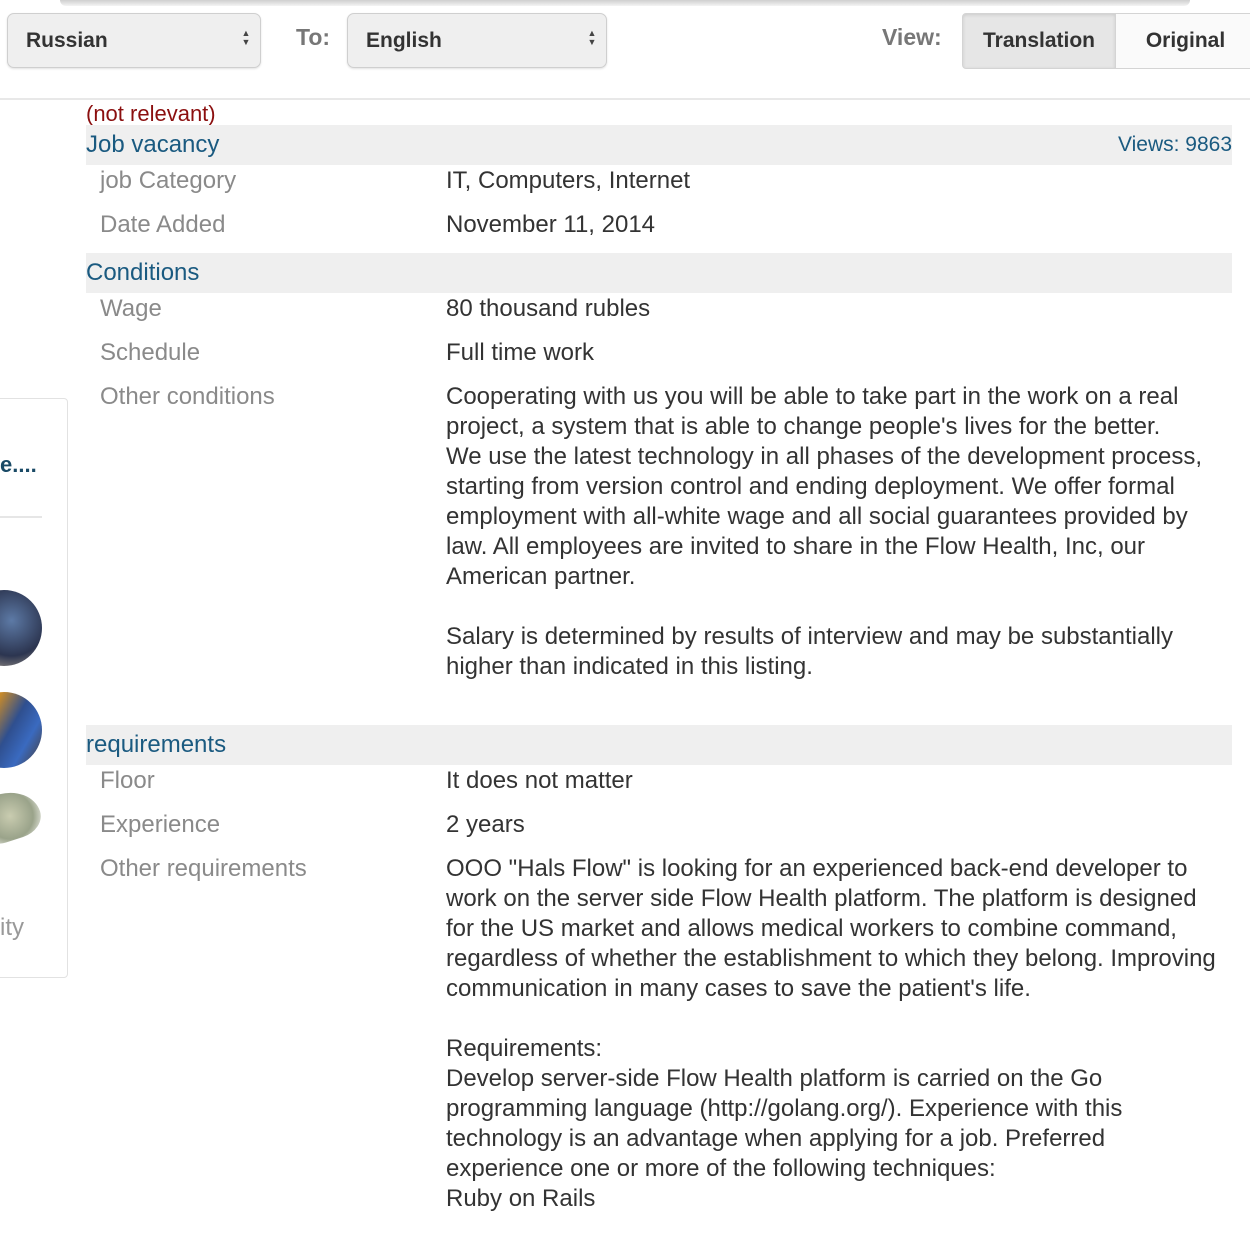 The width and height of the screenshot is (1250, 1248). What do you see at coordinates (477, 40) in the screenshot?
I see `target-language-select: English ▲ ▼` at bounding box center [477, 40].